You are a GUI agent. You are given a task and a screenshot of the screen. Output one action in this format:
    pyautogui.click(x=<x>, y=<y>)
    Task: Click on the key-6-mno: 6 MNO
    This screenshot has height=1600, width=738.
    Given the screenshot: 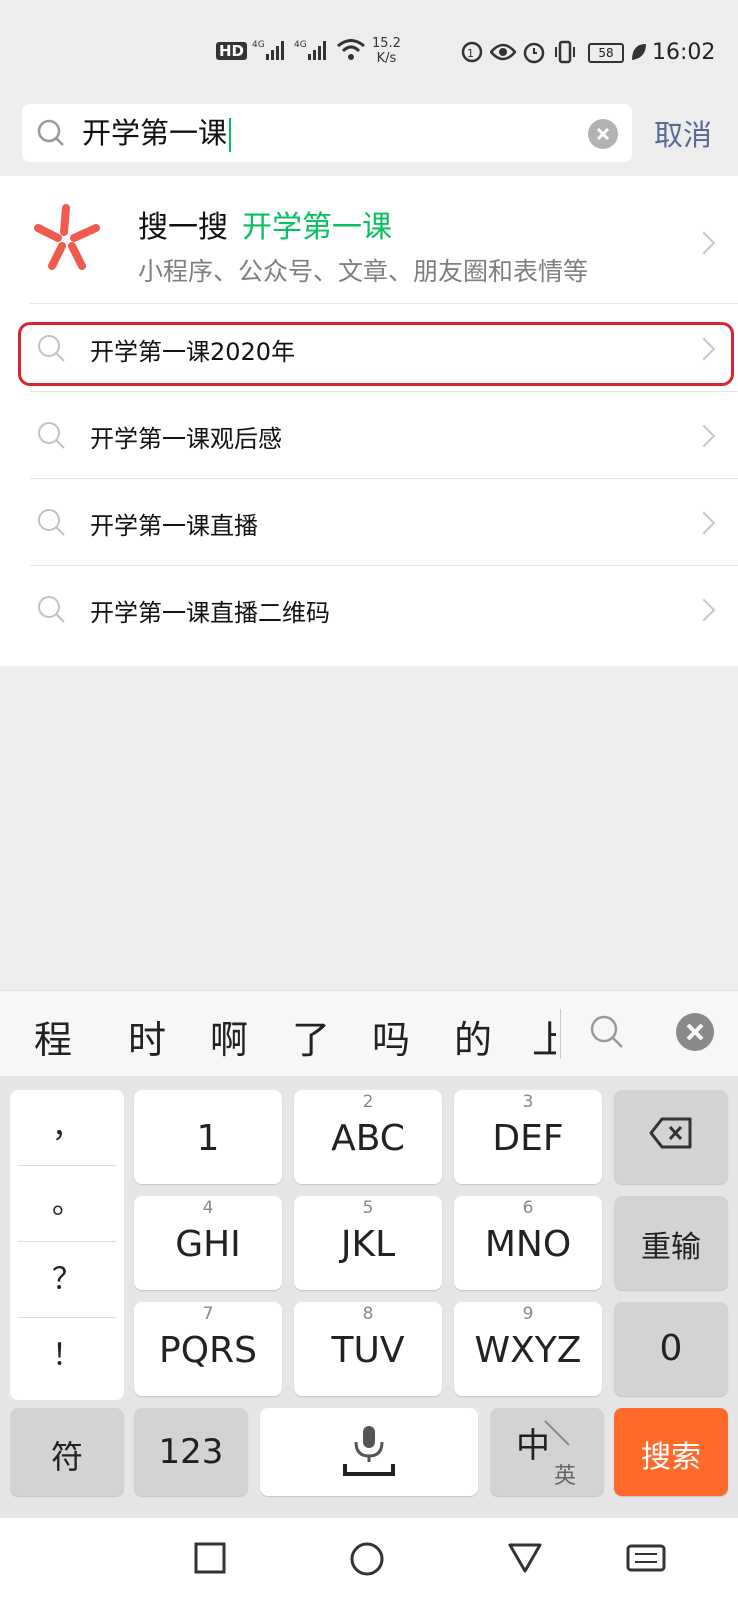 What is the action you would take?
    pyautogui.click(x=528, y=1243)
    